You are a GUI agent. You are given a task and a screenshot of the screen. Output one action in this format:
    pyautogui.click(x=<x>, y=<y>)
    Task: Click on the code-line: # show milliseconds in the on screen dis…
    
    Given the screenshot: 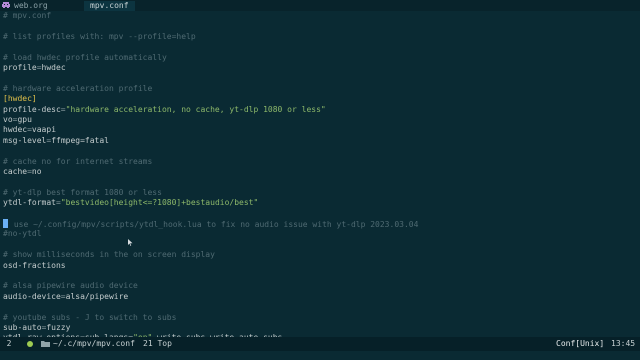 What is the action you would take?
    pyautogui.click(x=109, y=255)
    